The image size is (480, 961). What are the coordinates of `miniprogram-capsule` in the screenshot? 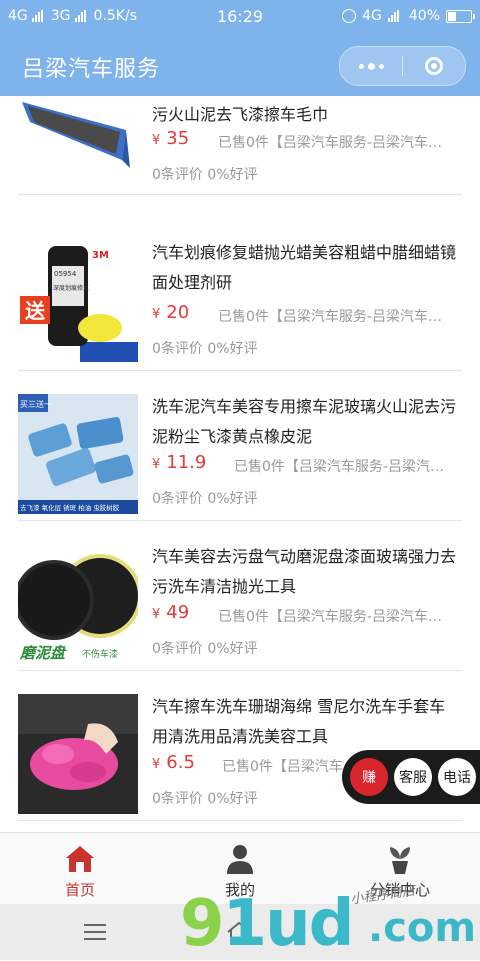 It's located at (402, 66).